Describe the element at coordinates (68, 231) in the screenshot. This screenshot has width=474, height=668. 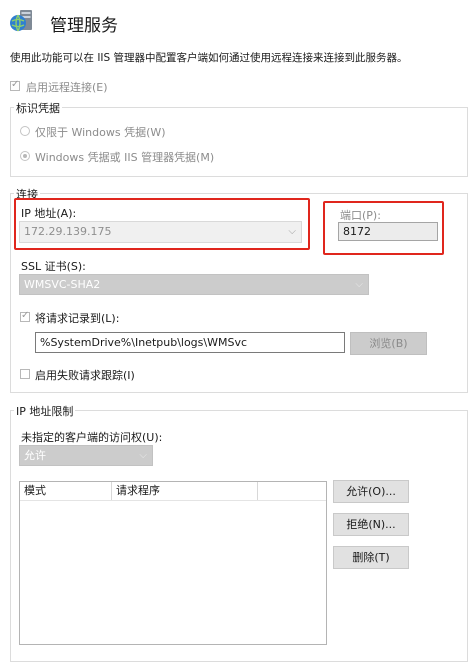
I see `ip-address-value: 172.29.139.175` at that location.